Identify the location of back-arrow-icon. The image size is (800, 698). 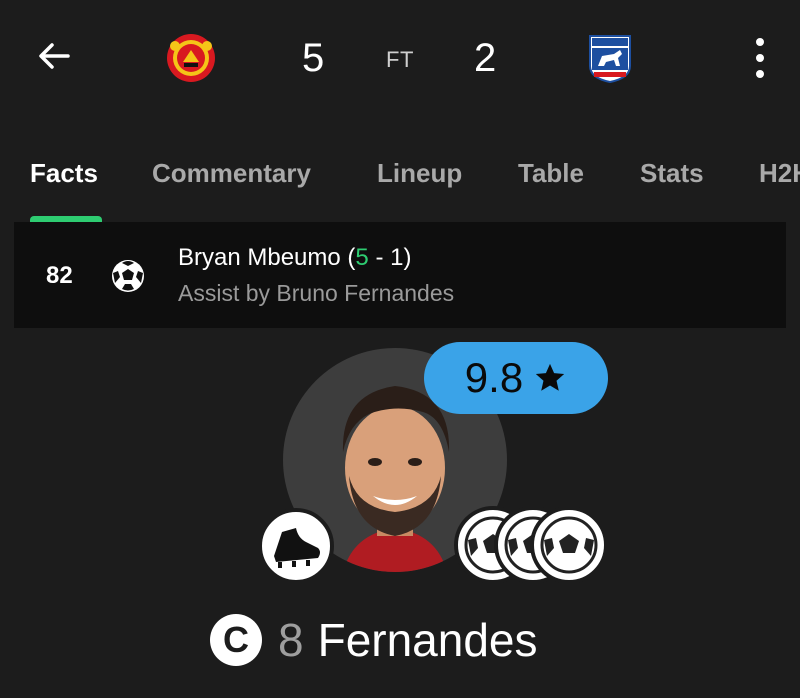
(54, 56).